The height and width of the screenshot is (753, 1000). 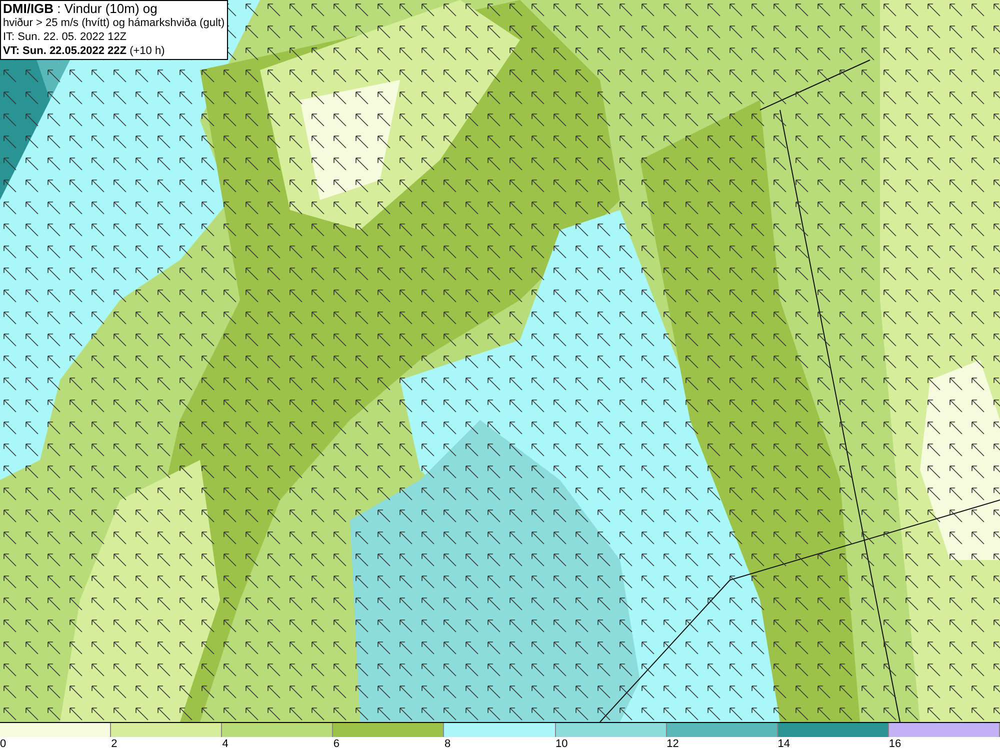 I want to click on title-line: IT: Sun. 22. 05. 2022 12Z, so click(x=65, y=37).